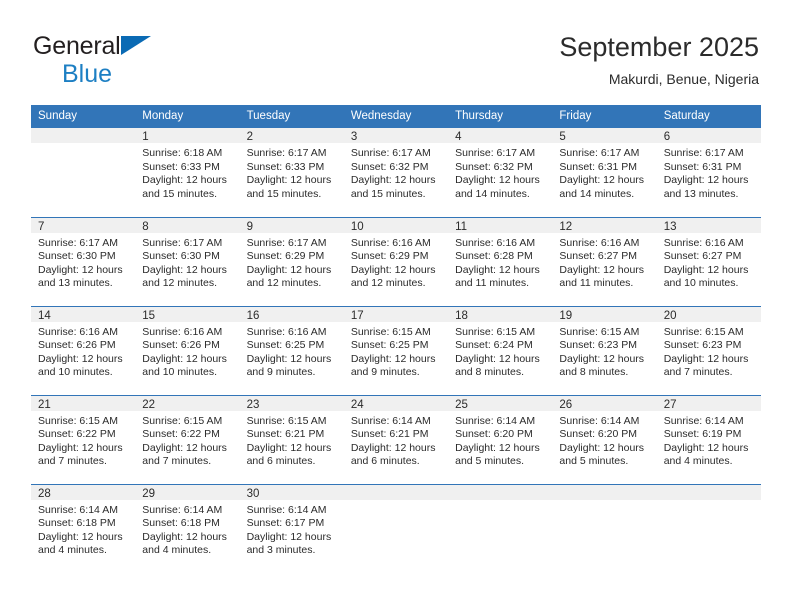 This screenshot has width=792, height=612. Describe the element at coordinates (702, 345) in the screenshot. I see `sunset-line: Sunset: 6:23 PM` at that location.